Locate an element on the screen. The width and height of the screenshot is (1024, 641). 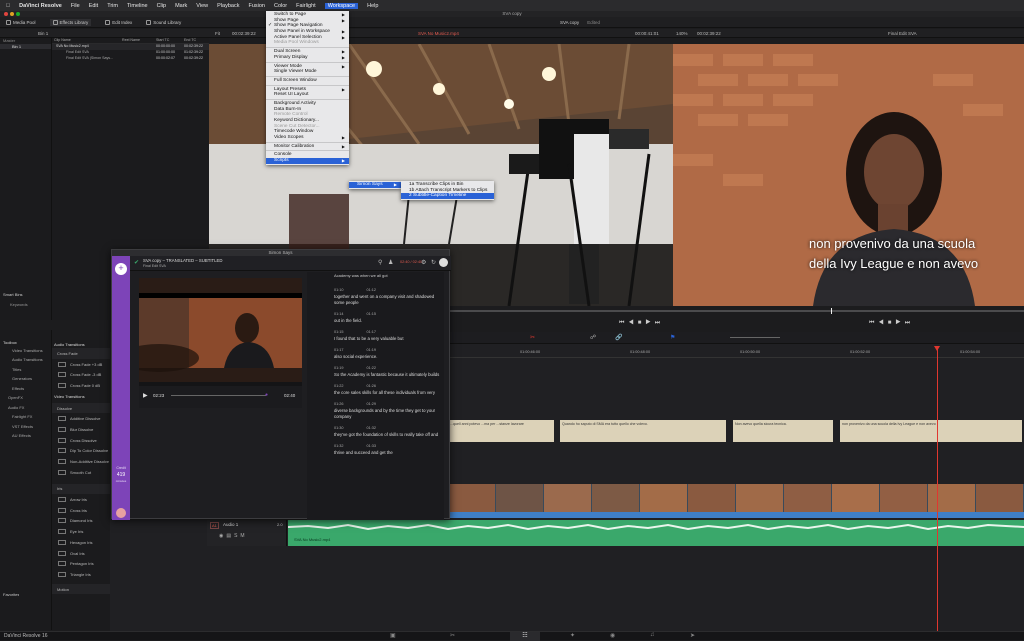
transition-item: Cross Iris is located at coordinates (81, 510).